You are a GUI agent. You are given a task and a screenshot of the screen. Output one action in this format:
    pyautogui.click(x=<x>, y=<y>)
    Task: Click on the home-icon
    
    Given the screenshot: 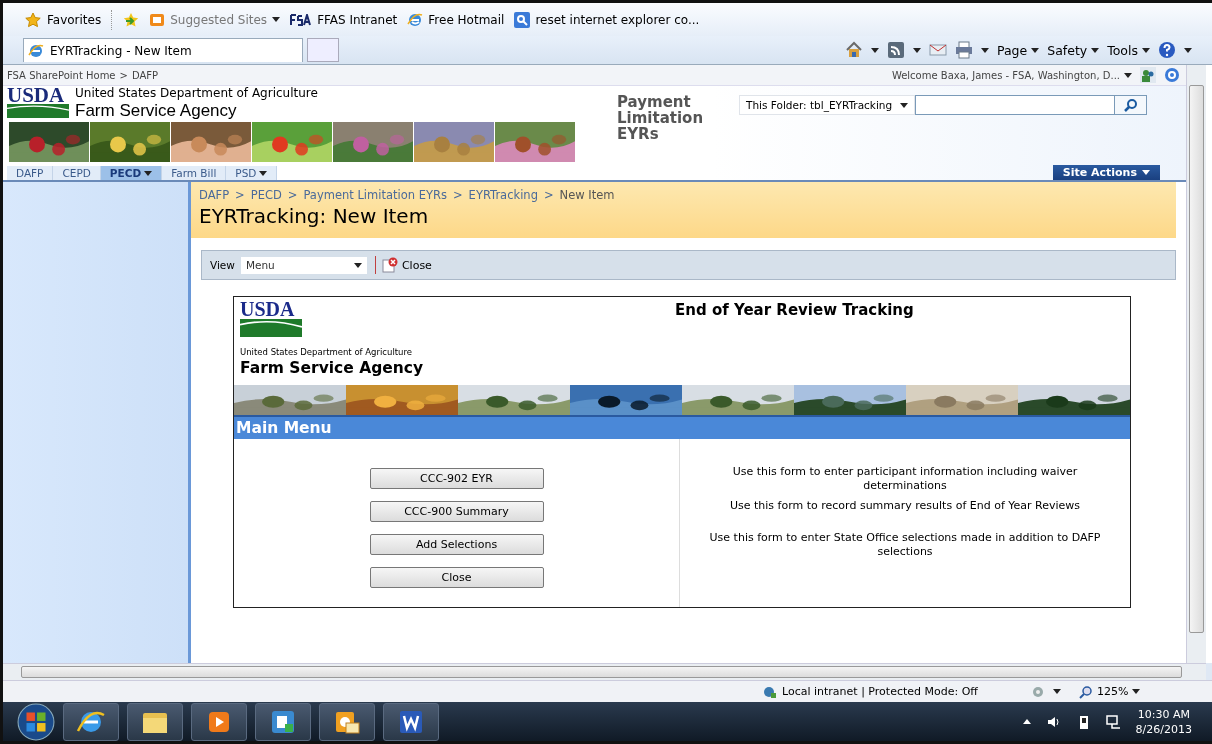 What is the action you would take?
    pyautogui.click(x=853, y=50)
    